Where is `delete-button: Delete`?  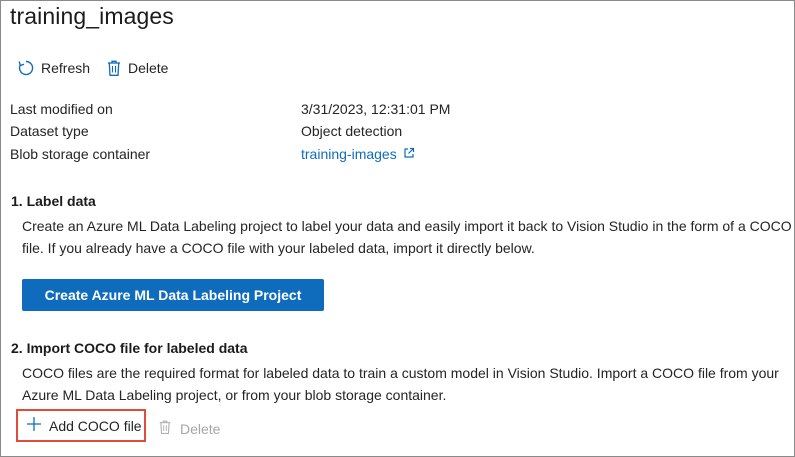
delete-button: Delete is located at coordinates (137, 68).